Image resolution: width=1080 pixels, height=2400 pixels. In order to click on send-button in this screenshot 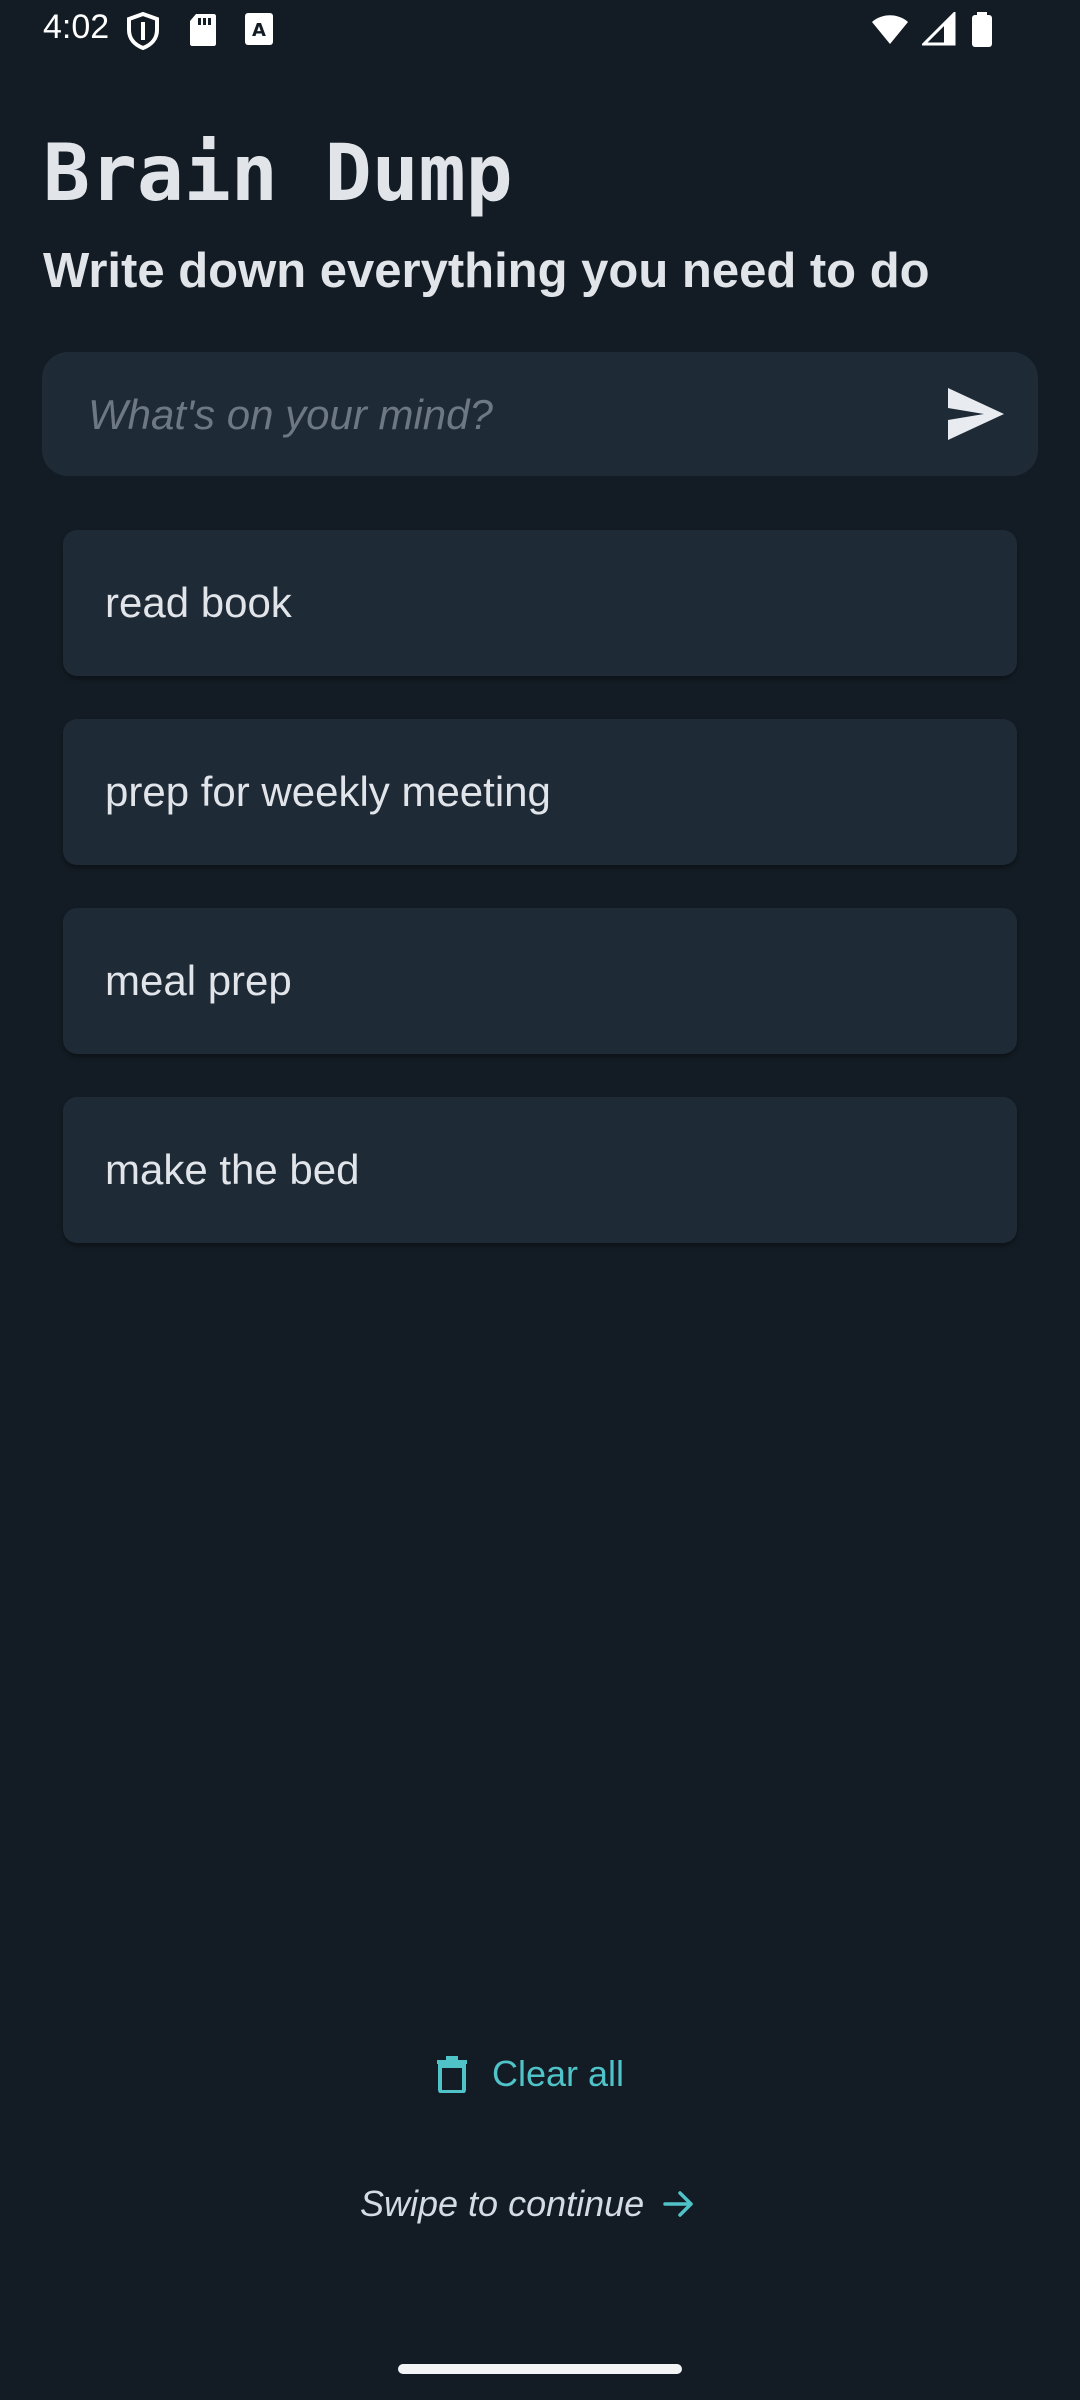, I will do `click(976, 414)`.